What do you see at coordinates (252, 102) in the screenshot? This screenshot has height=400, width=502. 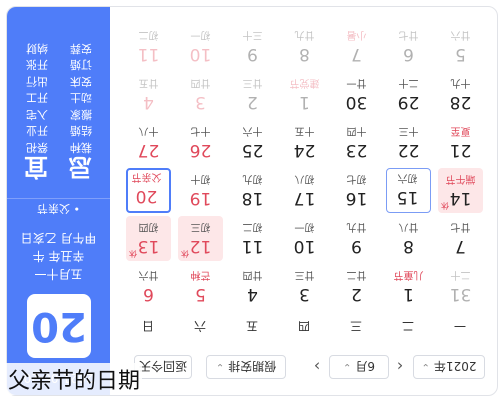 I see `day-number: 2` at bounding box center [252, 102].